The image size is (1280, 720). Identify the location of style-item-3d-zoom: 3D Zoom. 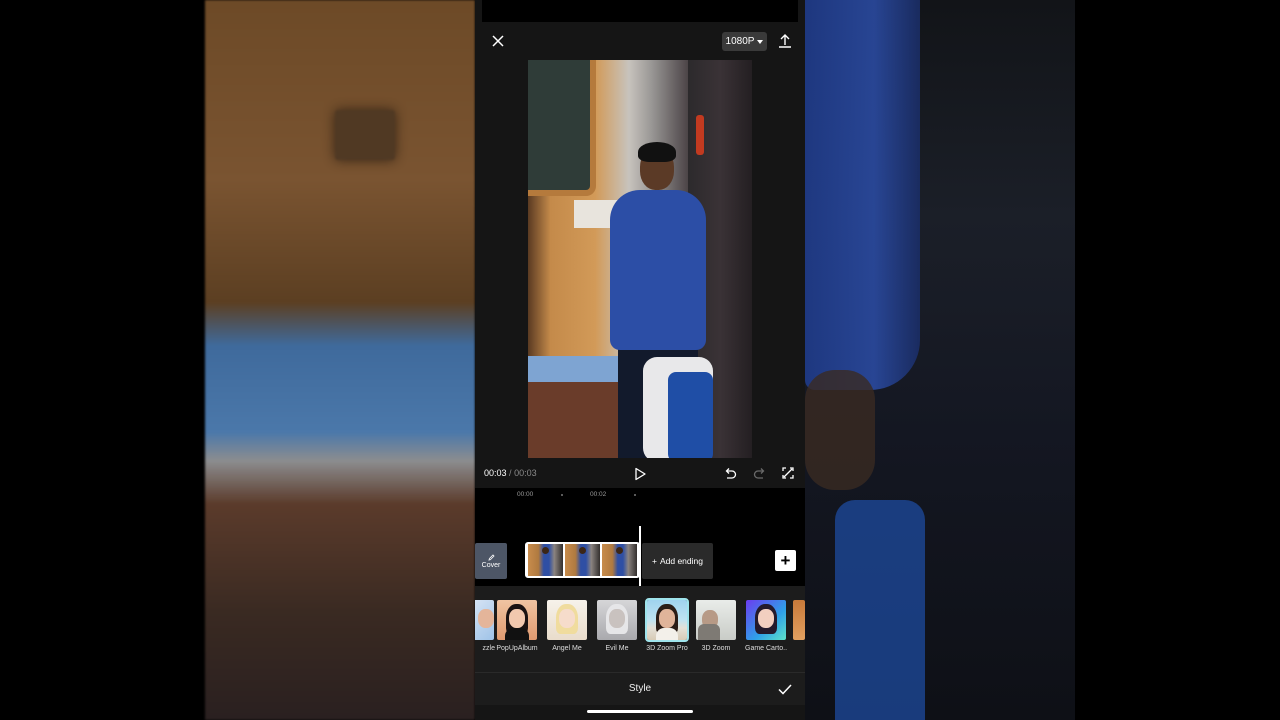
(716, 626).